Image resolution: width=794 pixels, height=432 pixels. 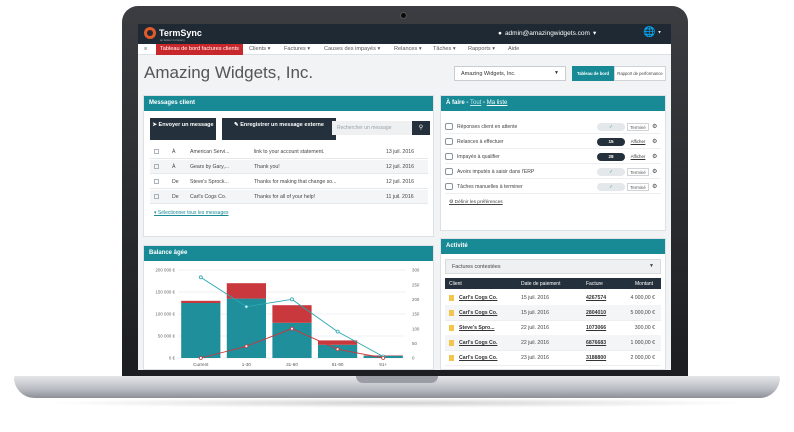 I want to click on dashboard-button: Tableau de bord, so click(x=593, y=73).